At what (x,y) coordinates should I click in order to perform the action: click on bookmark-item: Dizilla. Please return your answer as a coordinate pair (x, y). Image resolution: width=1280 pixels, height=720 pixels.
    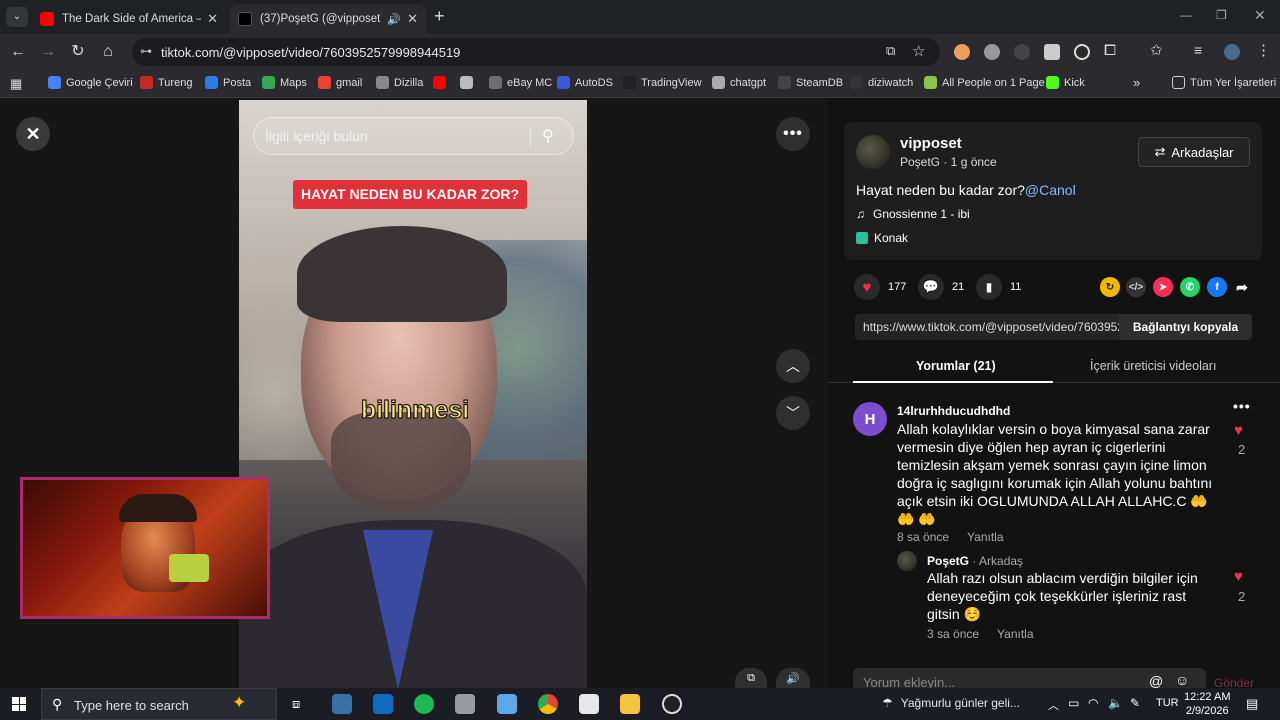
    Looking at the image, I should click on (399, 82).